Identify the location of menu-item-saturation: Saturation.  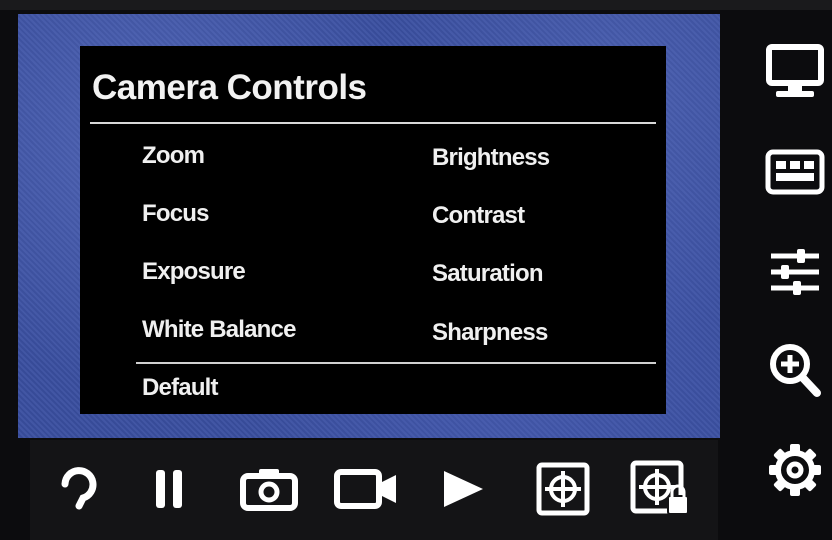
(487, 274).